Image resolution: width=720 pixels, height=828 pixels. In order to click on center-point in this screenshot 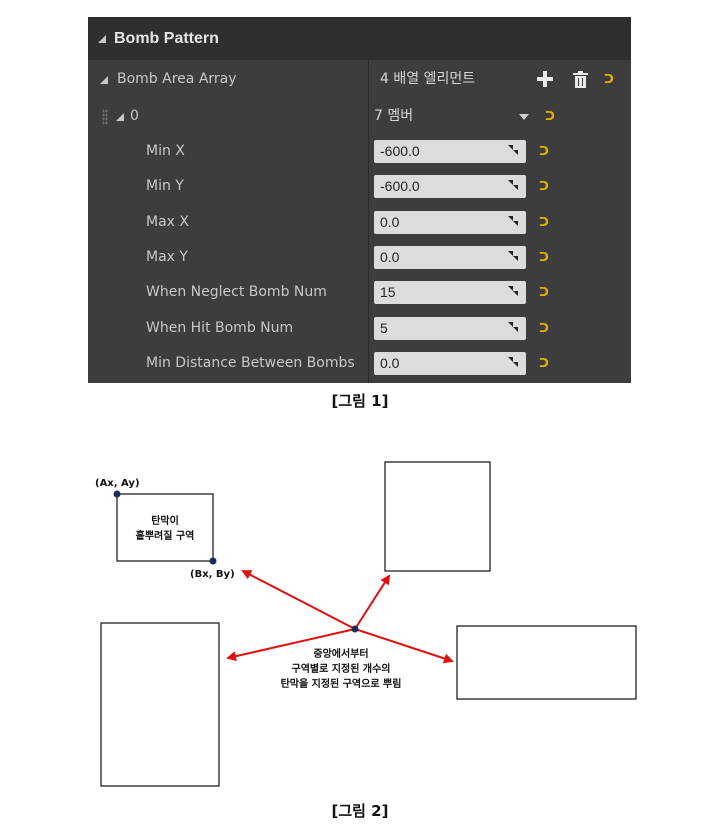, I will do `click(355, 629)`.